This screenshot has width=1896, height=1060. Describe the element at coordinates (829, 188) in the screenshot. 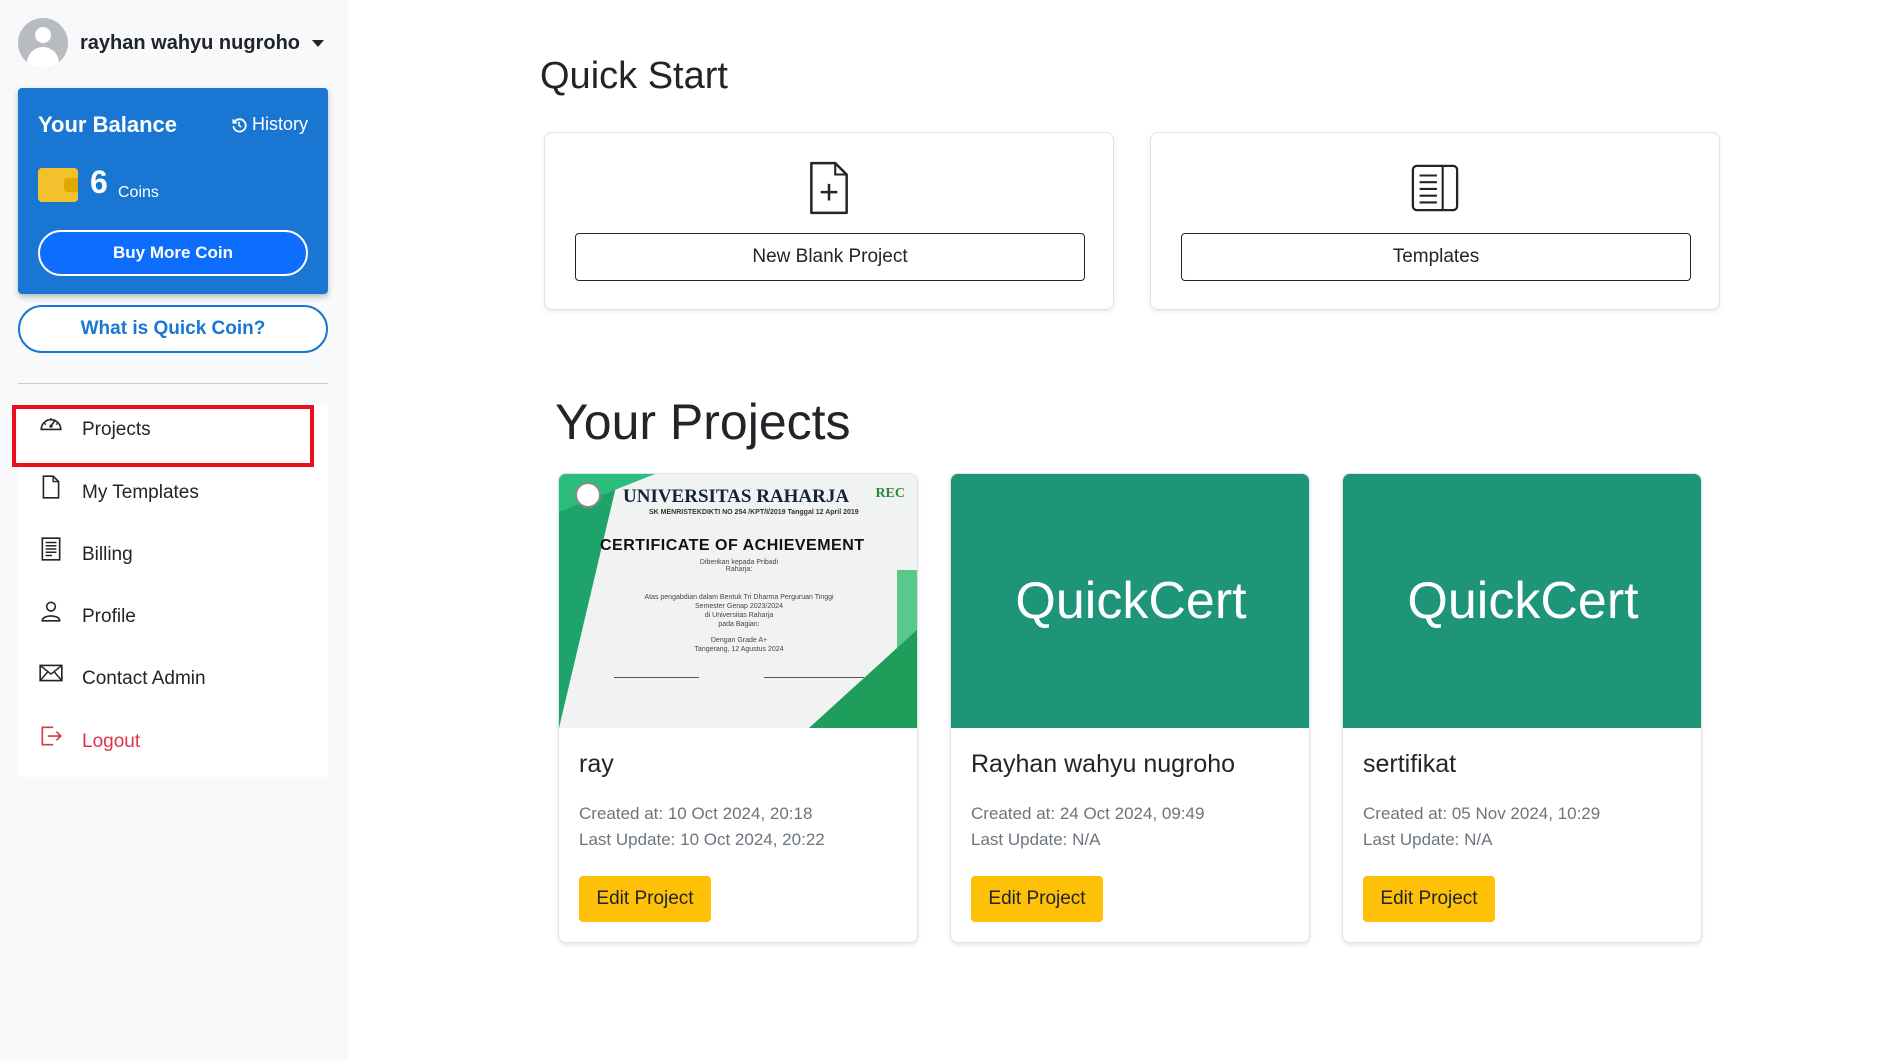

I see `file-plus-icon` at that location.